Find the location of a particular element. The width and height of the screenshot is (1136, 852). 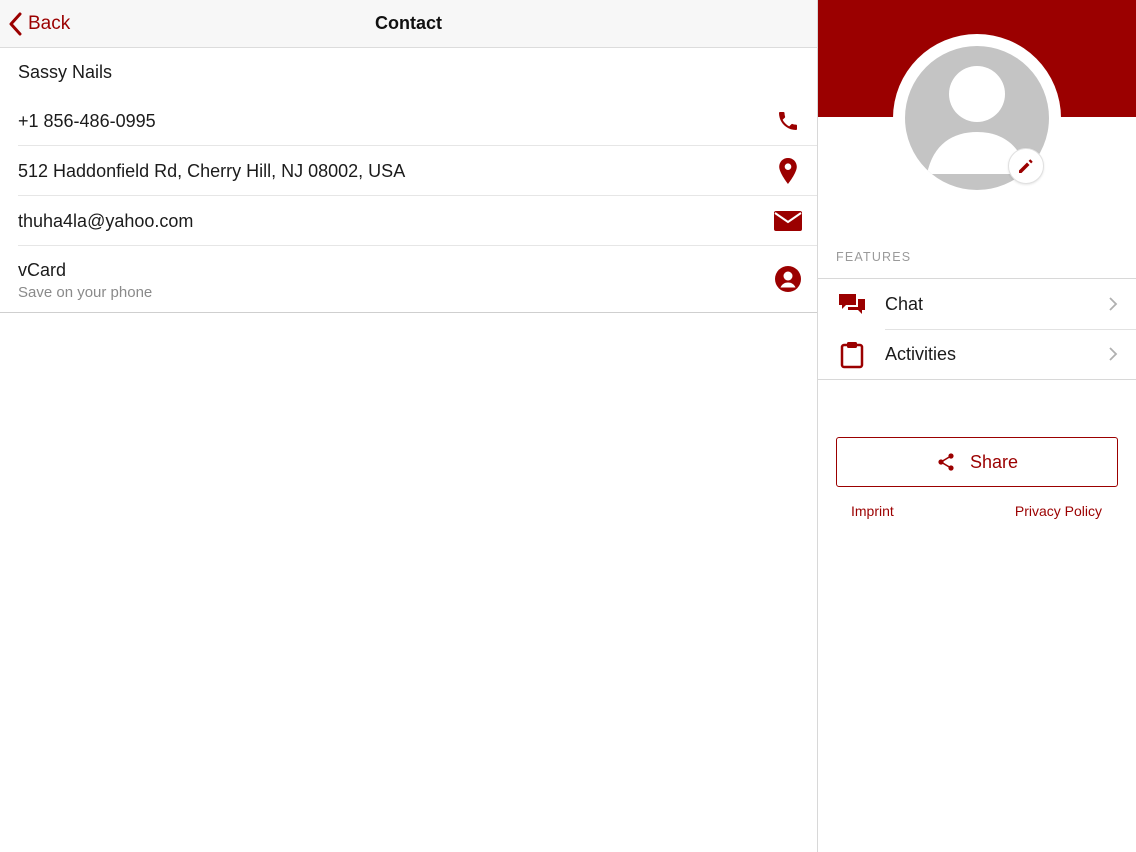

share-icon is located at coordinates (946, 462).